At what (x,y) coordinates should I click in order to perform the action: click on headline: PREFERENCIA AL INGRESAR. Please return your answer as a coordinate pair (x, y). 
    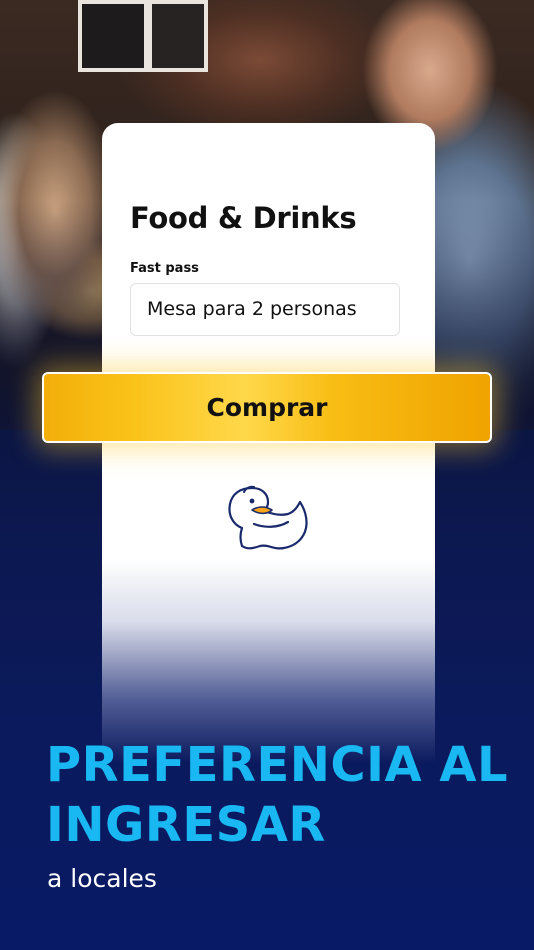
    Looking at the image, I should click on (286, 795).